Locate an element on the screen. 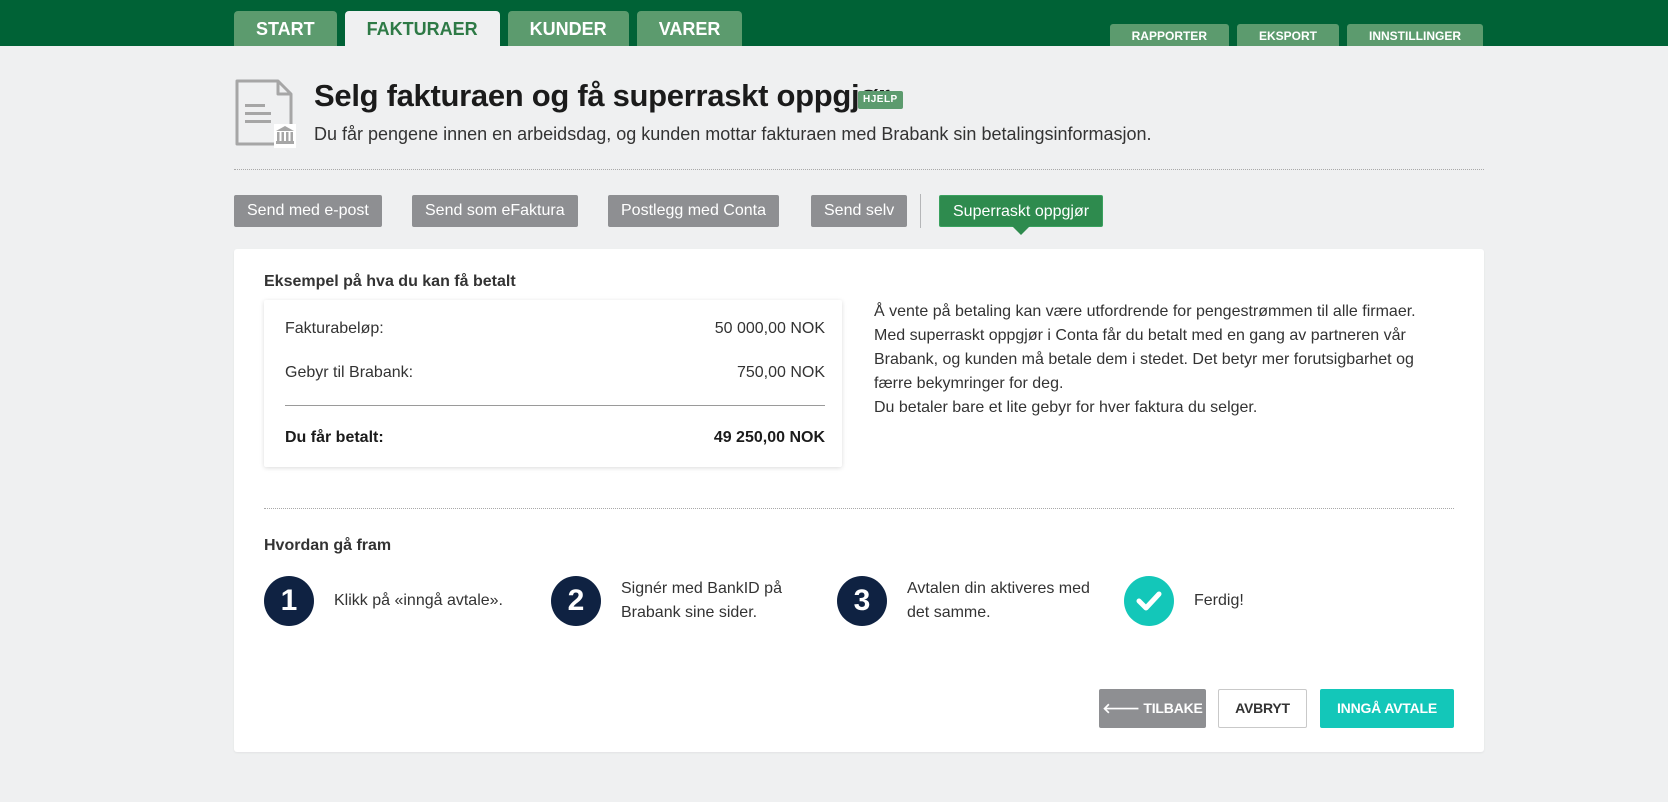 Image resolution: width=1668 pixels, height=802 pixels. send-efaktura-button: Send som eFaktura is located at coordinates (495, 211).